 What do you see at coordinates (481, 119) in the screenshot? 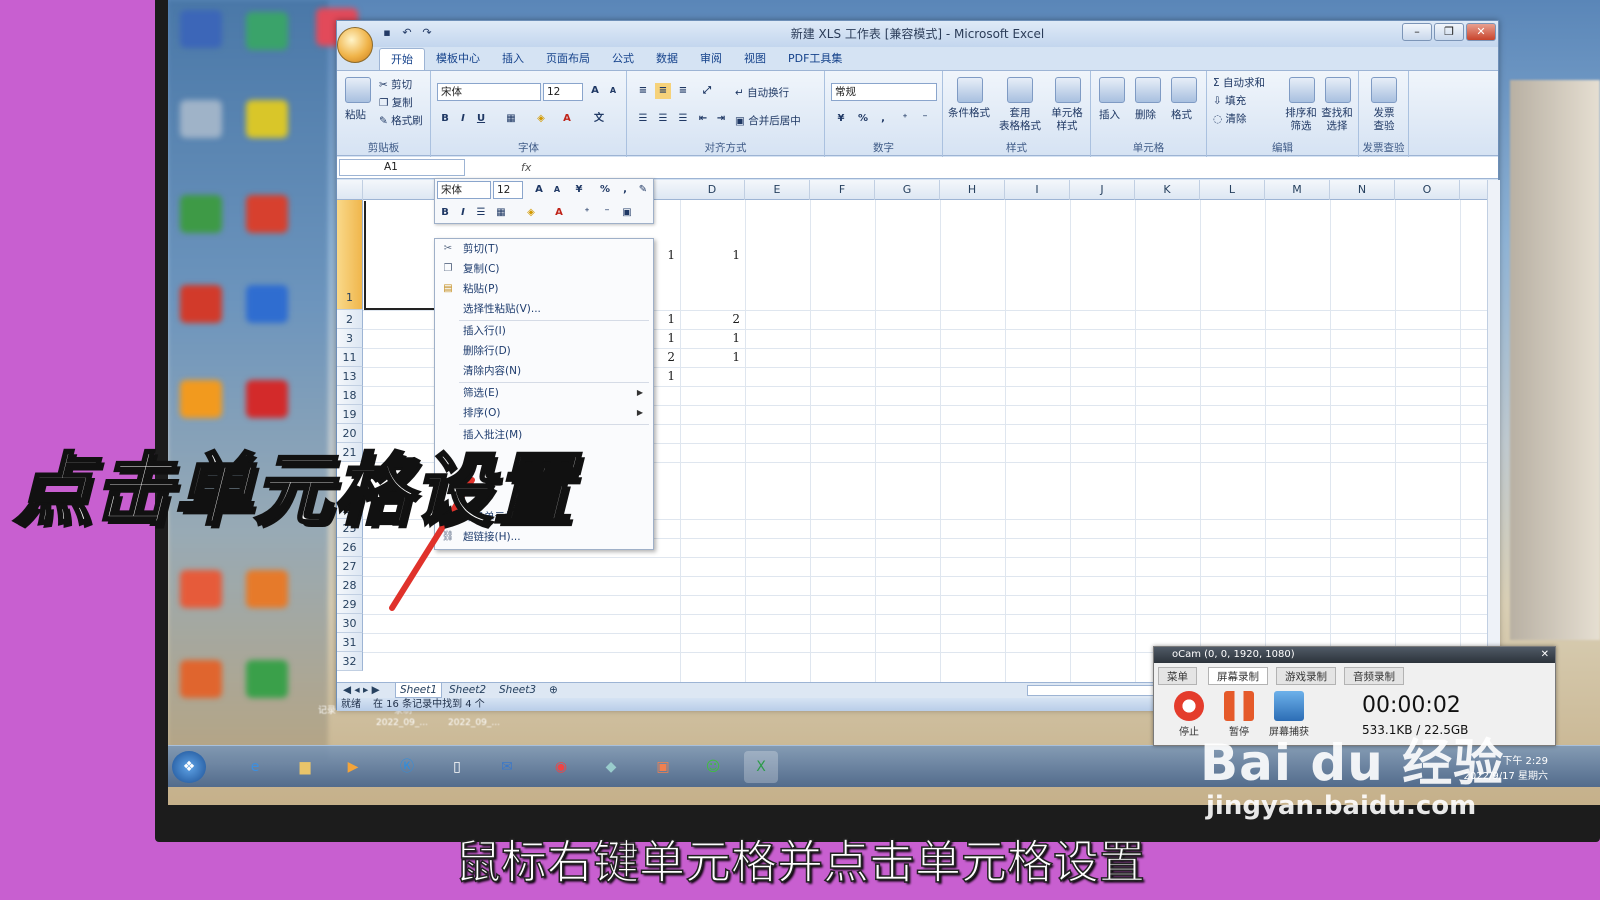
I see `underline-icon: U` at bounding box center [481, 119].